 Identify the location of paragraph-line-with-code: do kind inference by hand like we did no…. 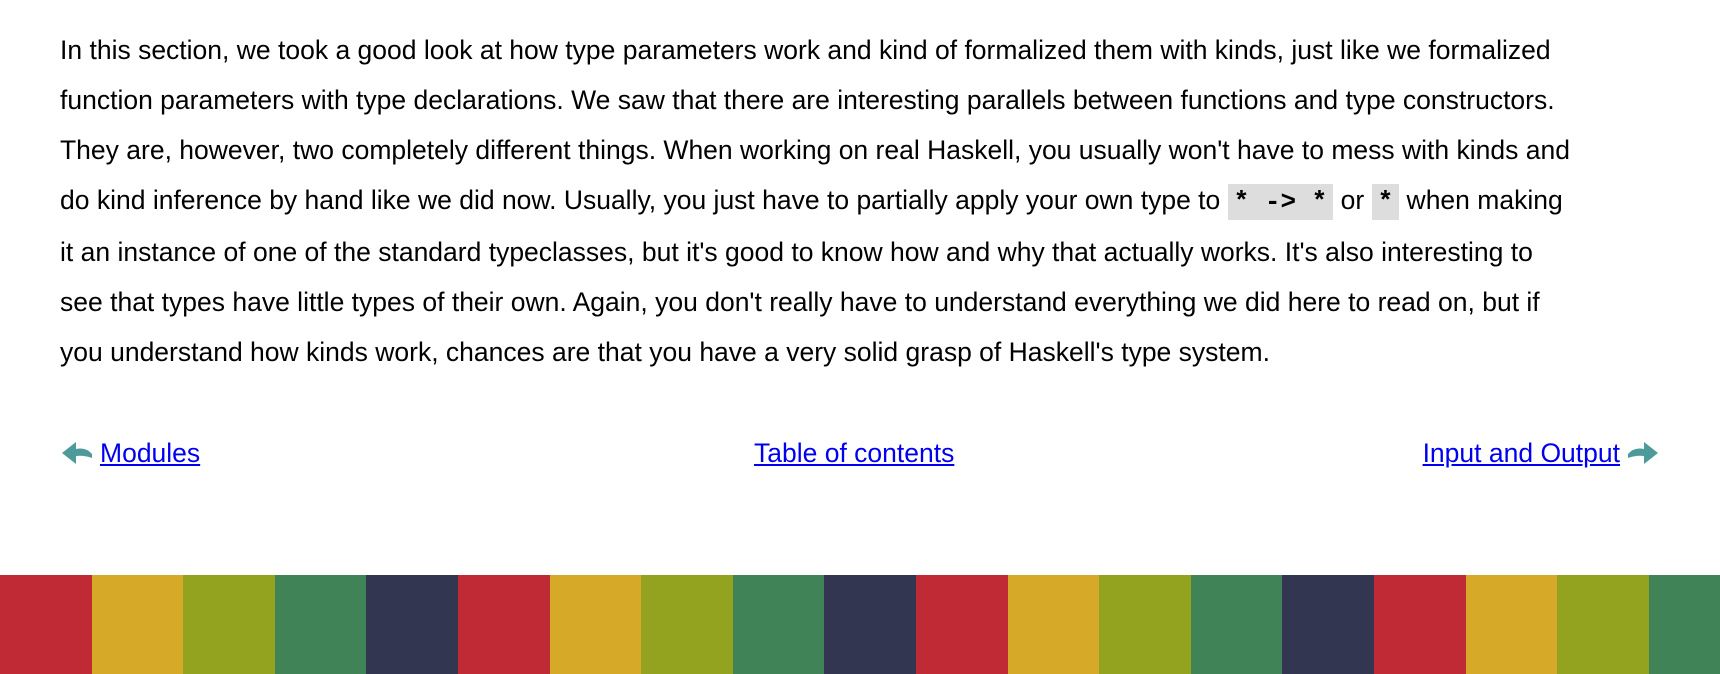
(860, 201).